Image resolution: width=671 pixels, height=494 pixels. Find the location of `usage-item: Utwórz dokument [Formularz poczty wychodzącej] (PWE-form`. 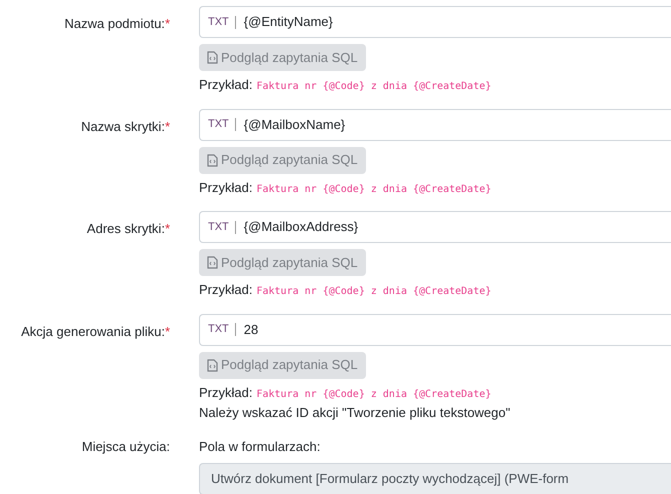

usage-item: Utwórz dokument [Formularz poczty wychodzącej] (PWE-form is located at coordinates (435, 478).